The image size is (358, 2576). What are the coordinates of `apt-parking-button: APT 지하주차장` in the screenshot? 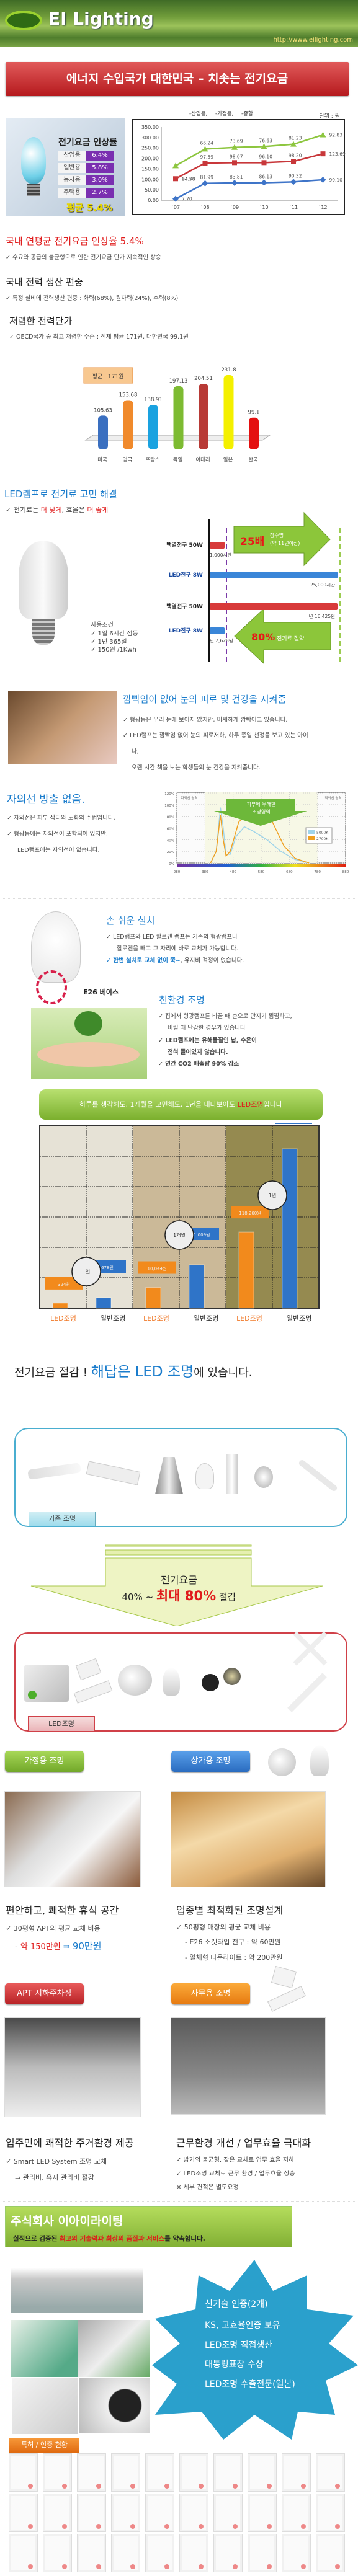 It's located at (44, 1994).